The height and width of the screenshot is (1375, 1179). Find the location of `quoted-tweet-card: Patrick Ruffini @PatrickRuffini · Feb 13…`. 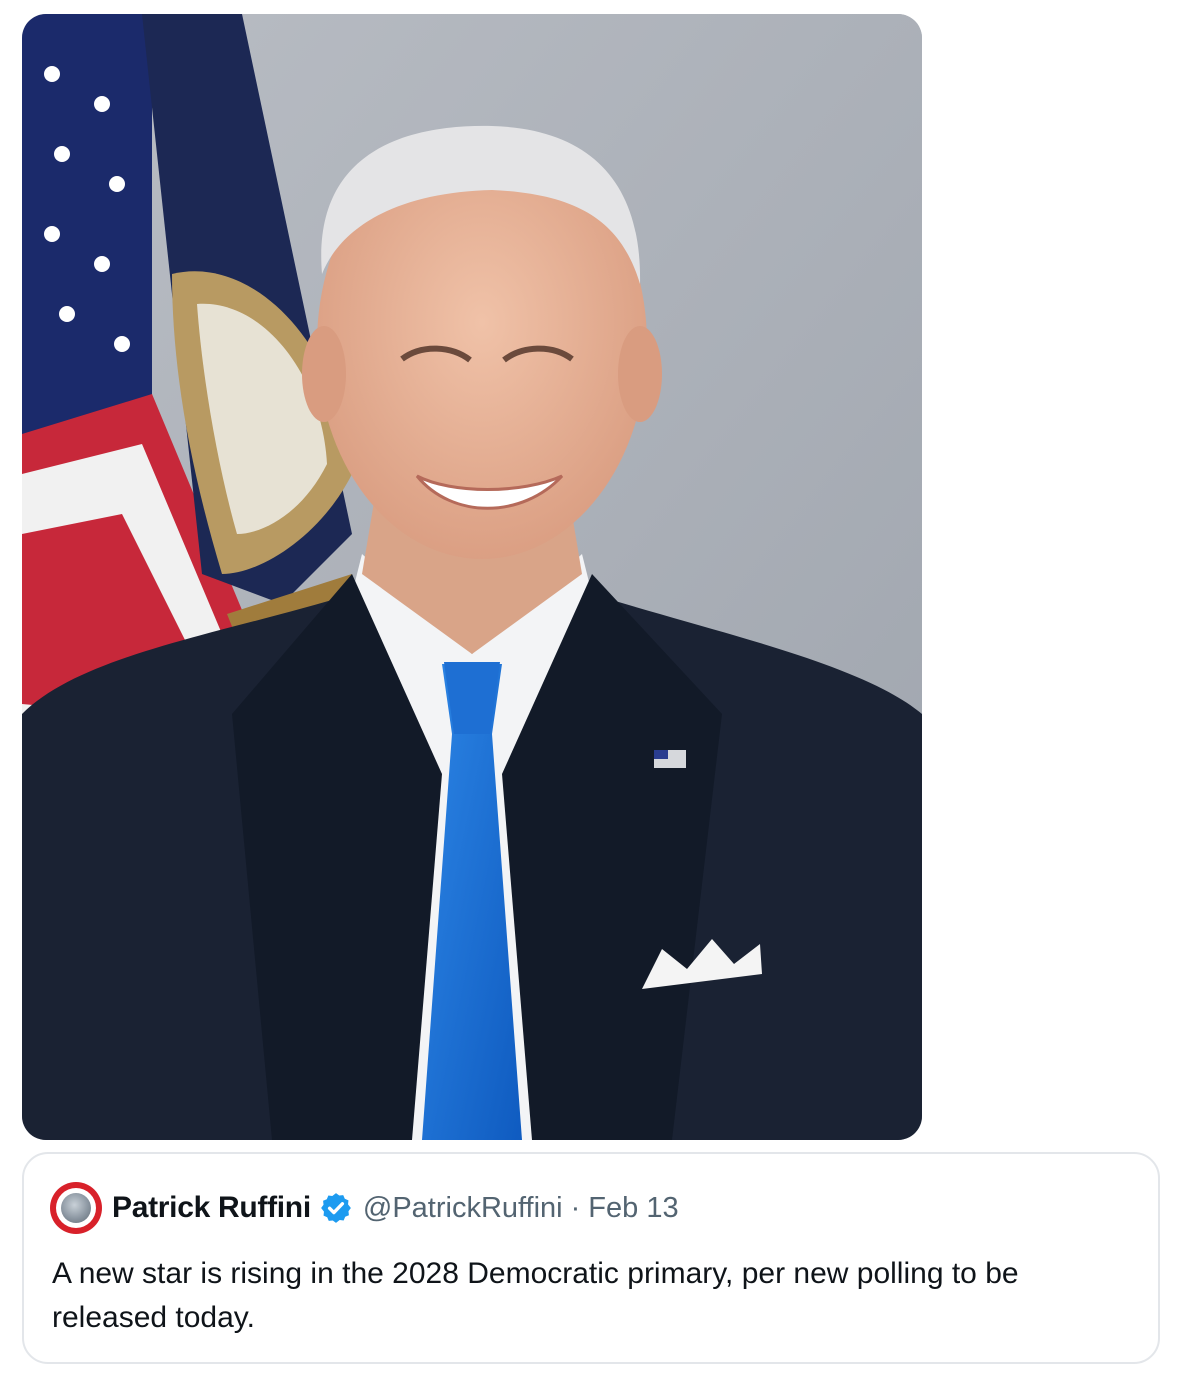

quoted-tweet-card: Patrick Ruffini @PatrickRuffini · Feb 13… is located at coordinates (591, 1258).